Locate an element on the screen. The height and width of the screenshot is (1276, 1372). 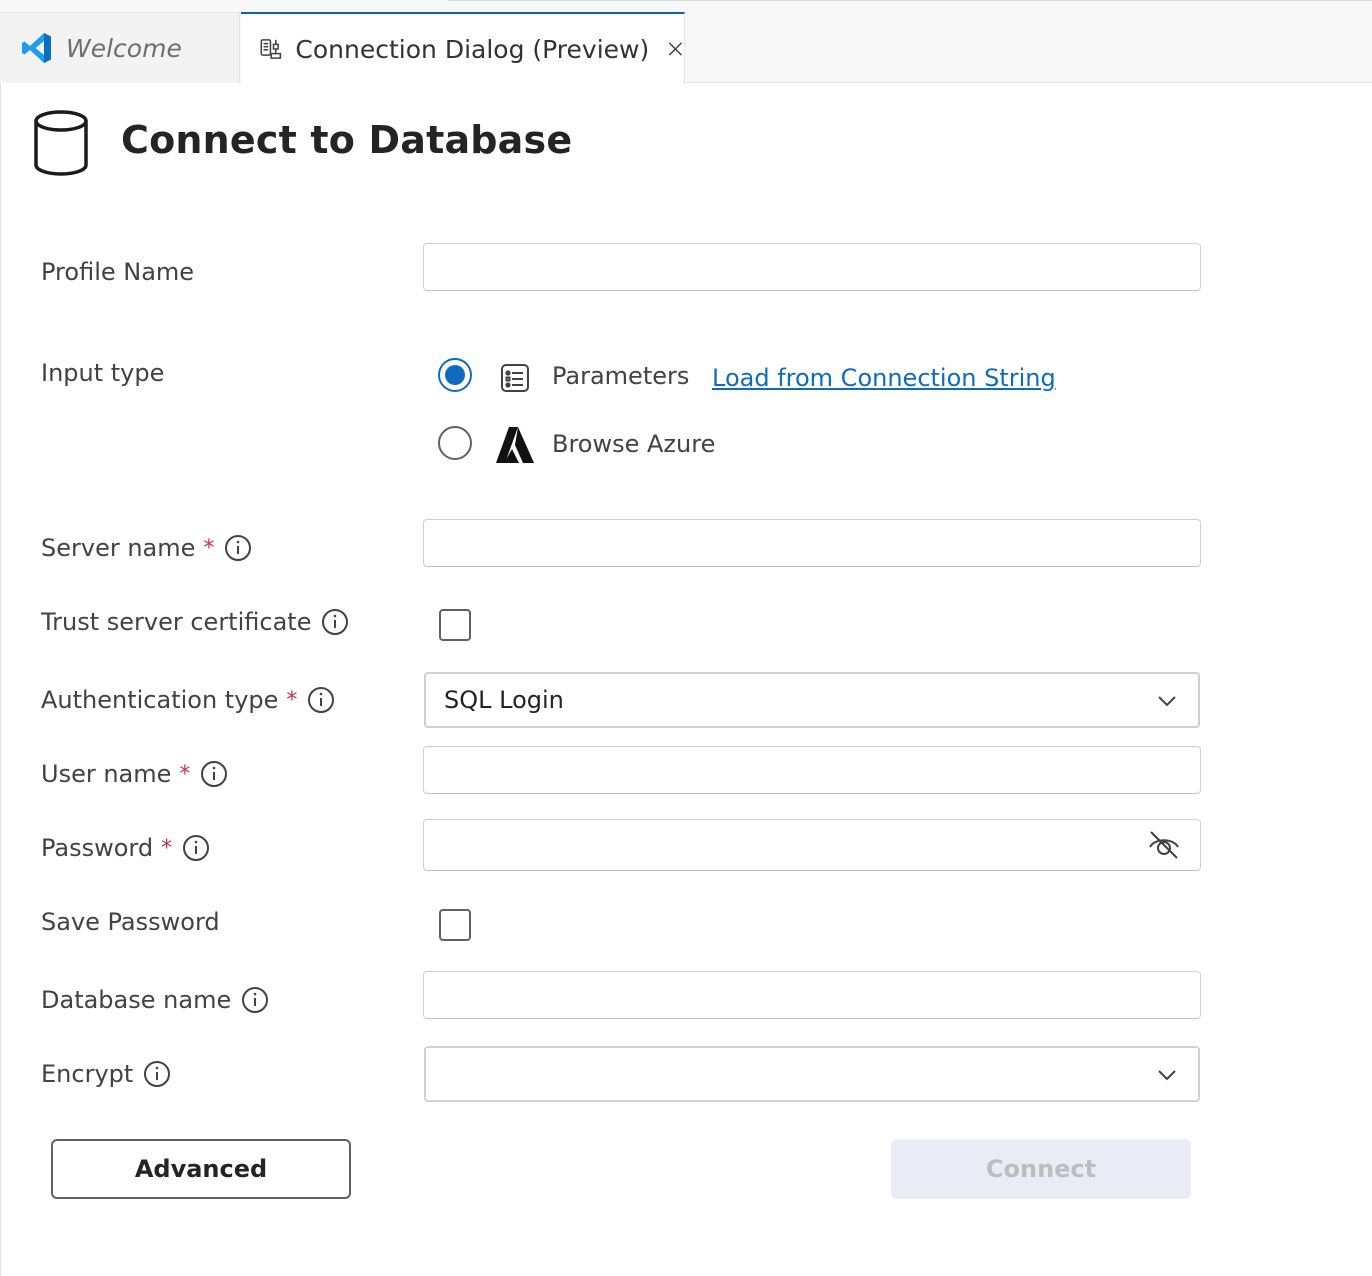
user-name-input is located at coordinates (812, 770).